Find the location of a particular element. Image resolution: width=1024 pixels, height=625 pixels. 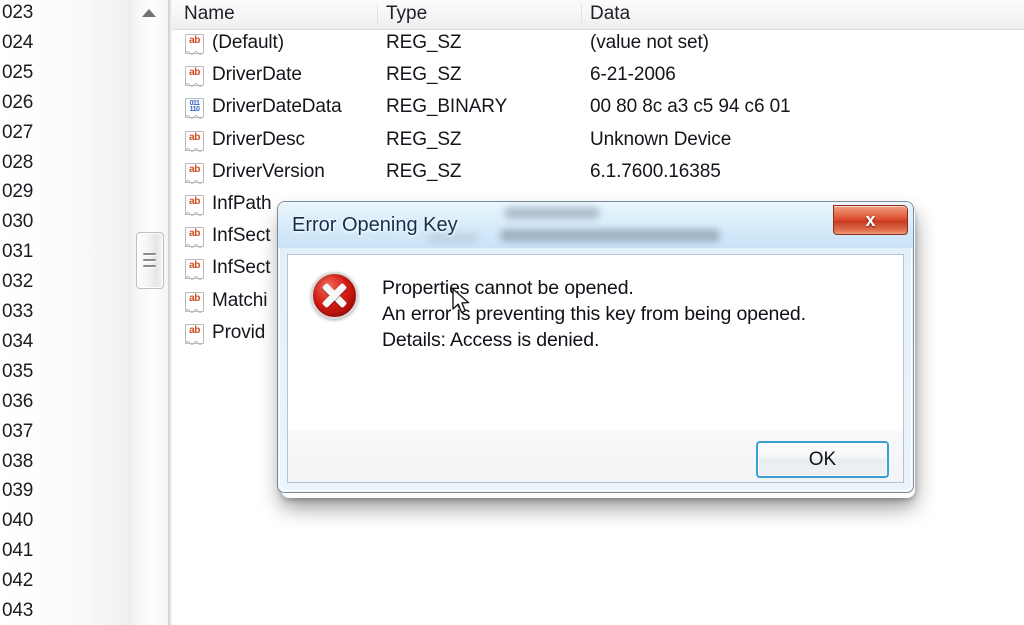

cell-data: (value not set) is located at coordinates (649, 42).